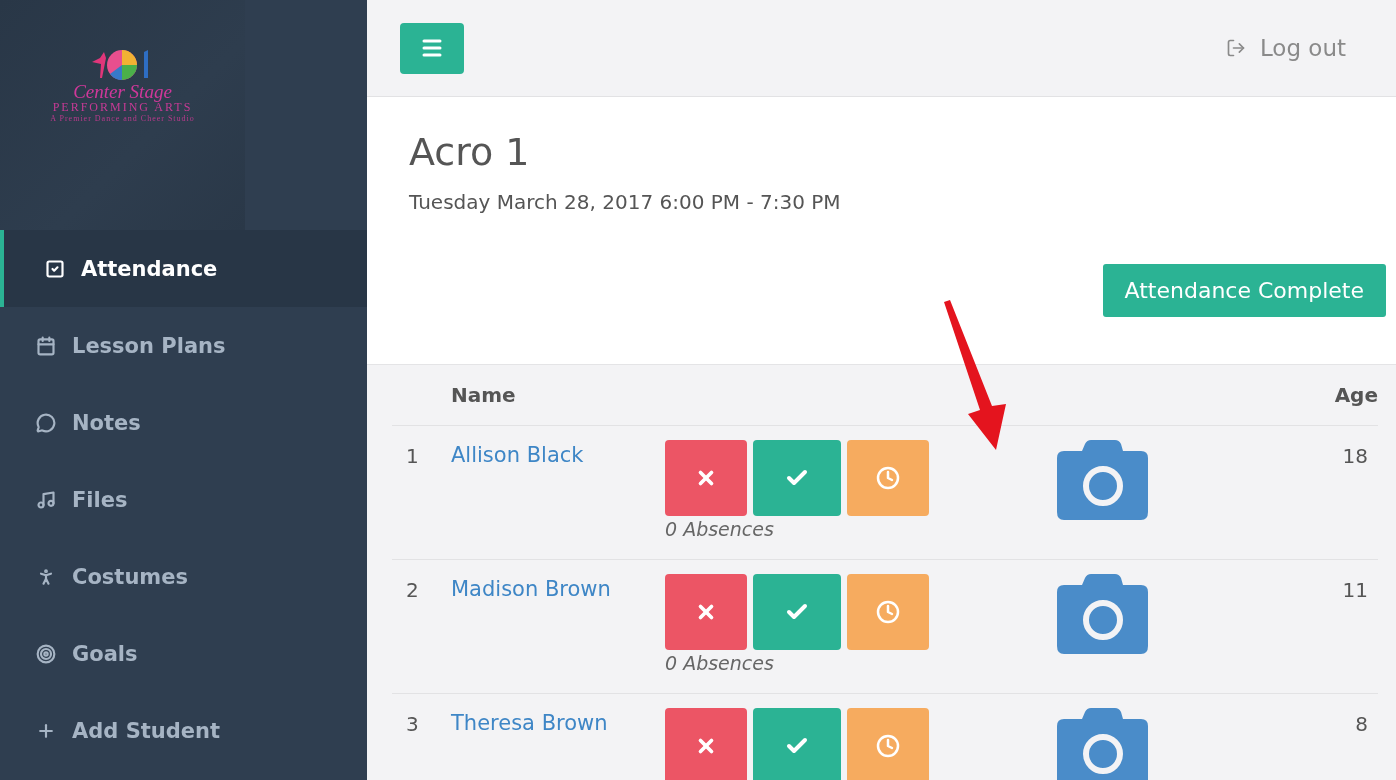 Image resolution: width=1396 pixels, height=780 pixels. I want to click on sidebar-item: Goals, so click(183, 653).